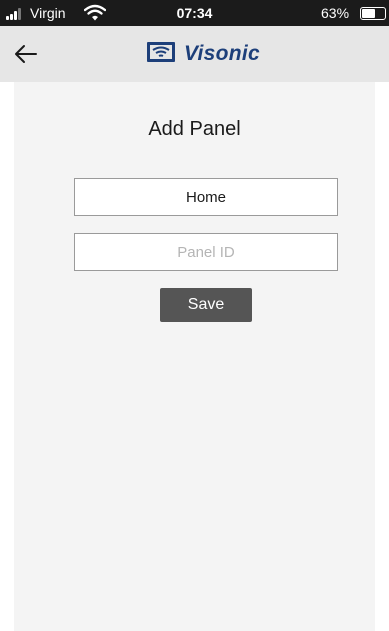 The image size is (389, 631). I want to click on brand-name: Visonic, so click(222, 53).